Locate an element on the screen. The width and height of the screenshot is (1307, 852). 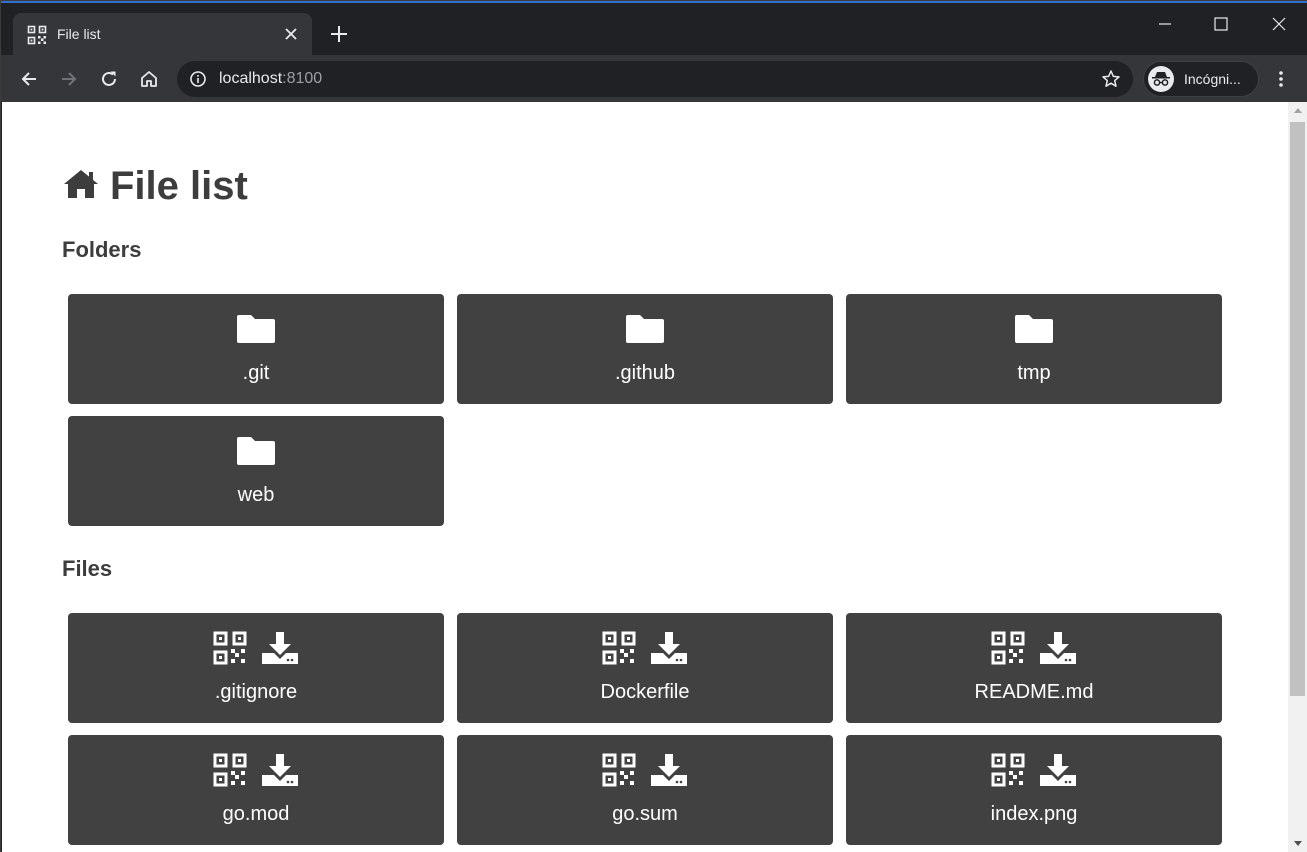
scrollbar-thumb is located at coordinates (1297, 409).